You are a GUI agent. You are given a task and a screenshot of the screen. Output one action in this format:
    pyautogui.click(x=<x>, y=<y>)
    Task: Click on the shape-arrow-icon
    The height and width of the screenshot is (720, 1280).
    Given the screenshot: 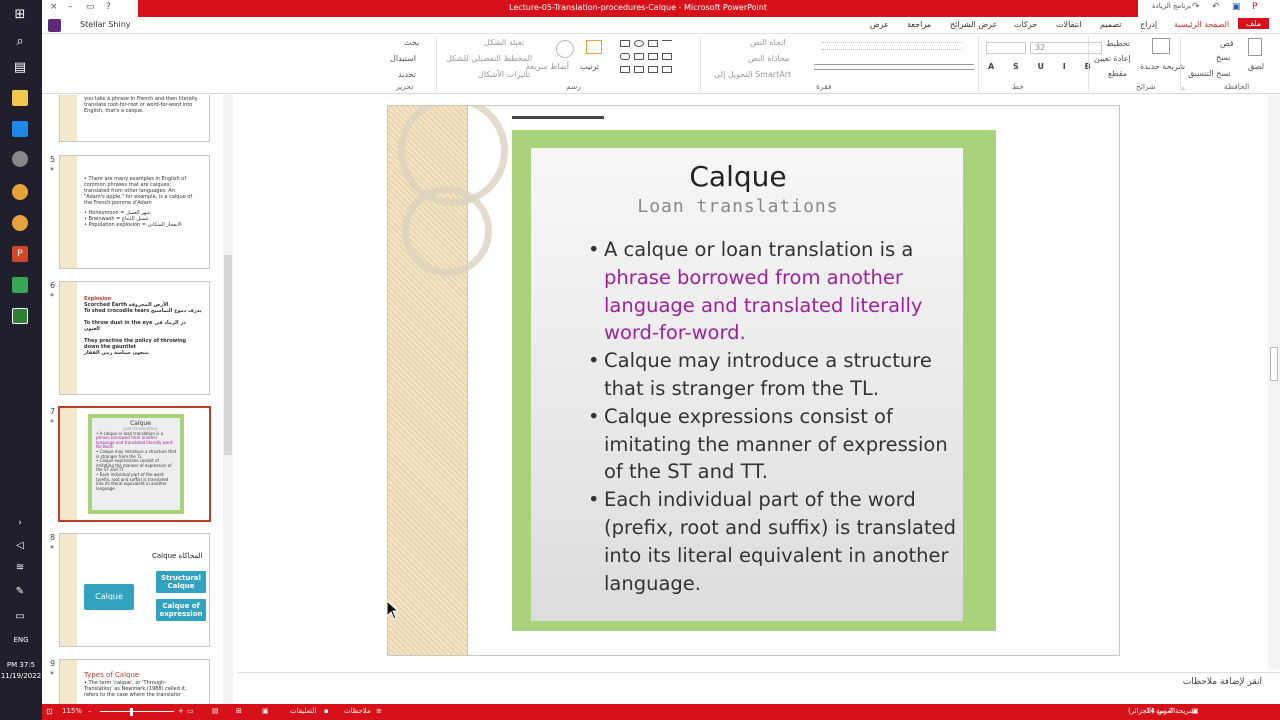 What is the action you would take?
    pyautogui.click(x=639, y=56)
    